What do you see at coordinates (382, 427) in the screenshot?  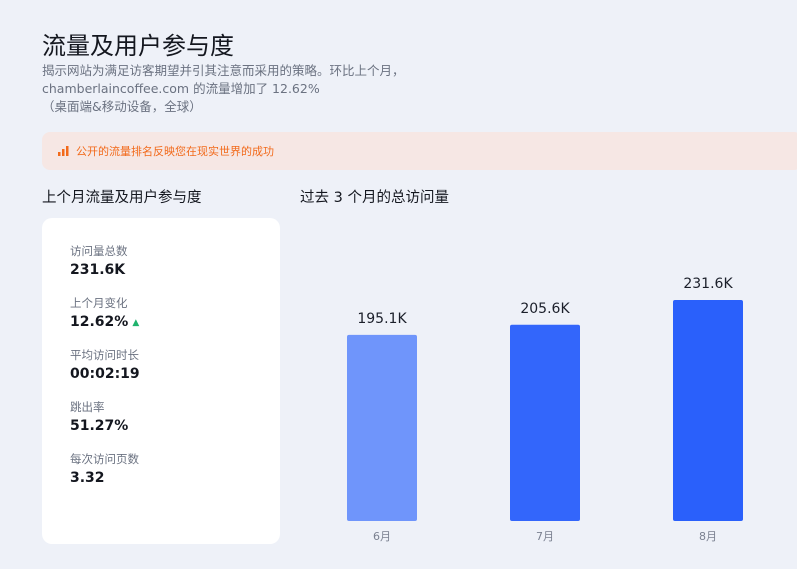 I see `bar-6月` at bounding box center [382, 427].